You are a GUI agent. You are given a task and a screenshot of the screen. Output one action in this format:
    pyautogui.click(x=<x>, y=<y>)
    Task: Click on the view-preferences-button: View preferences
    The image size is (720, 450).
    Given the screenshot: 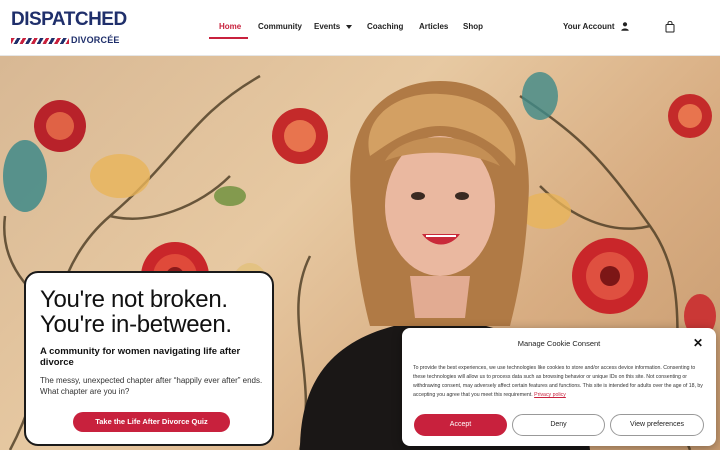 What is the action you would take?
    pyautogui.click(x=657, y=425)
    